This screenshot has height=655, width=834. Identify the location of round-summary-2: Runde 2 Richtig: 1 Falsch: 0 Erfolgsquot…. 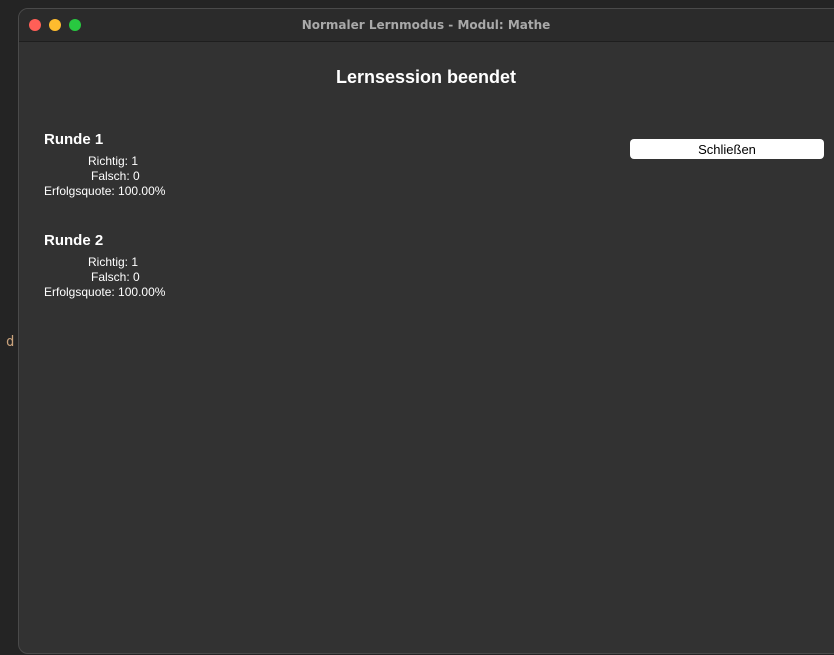
(134, 266).